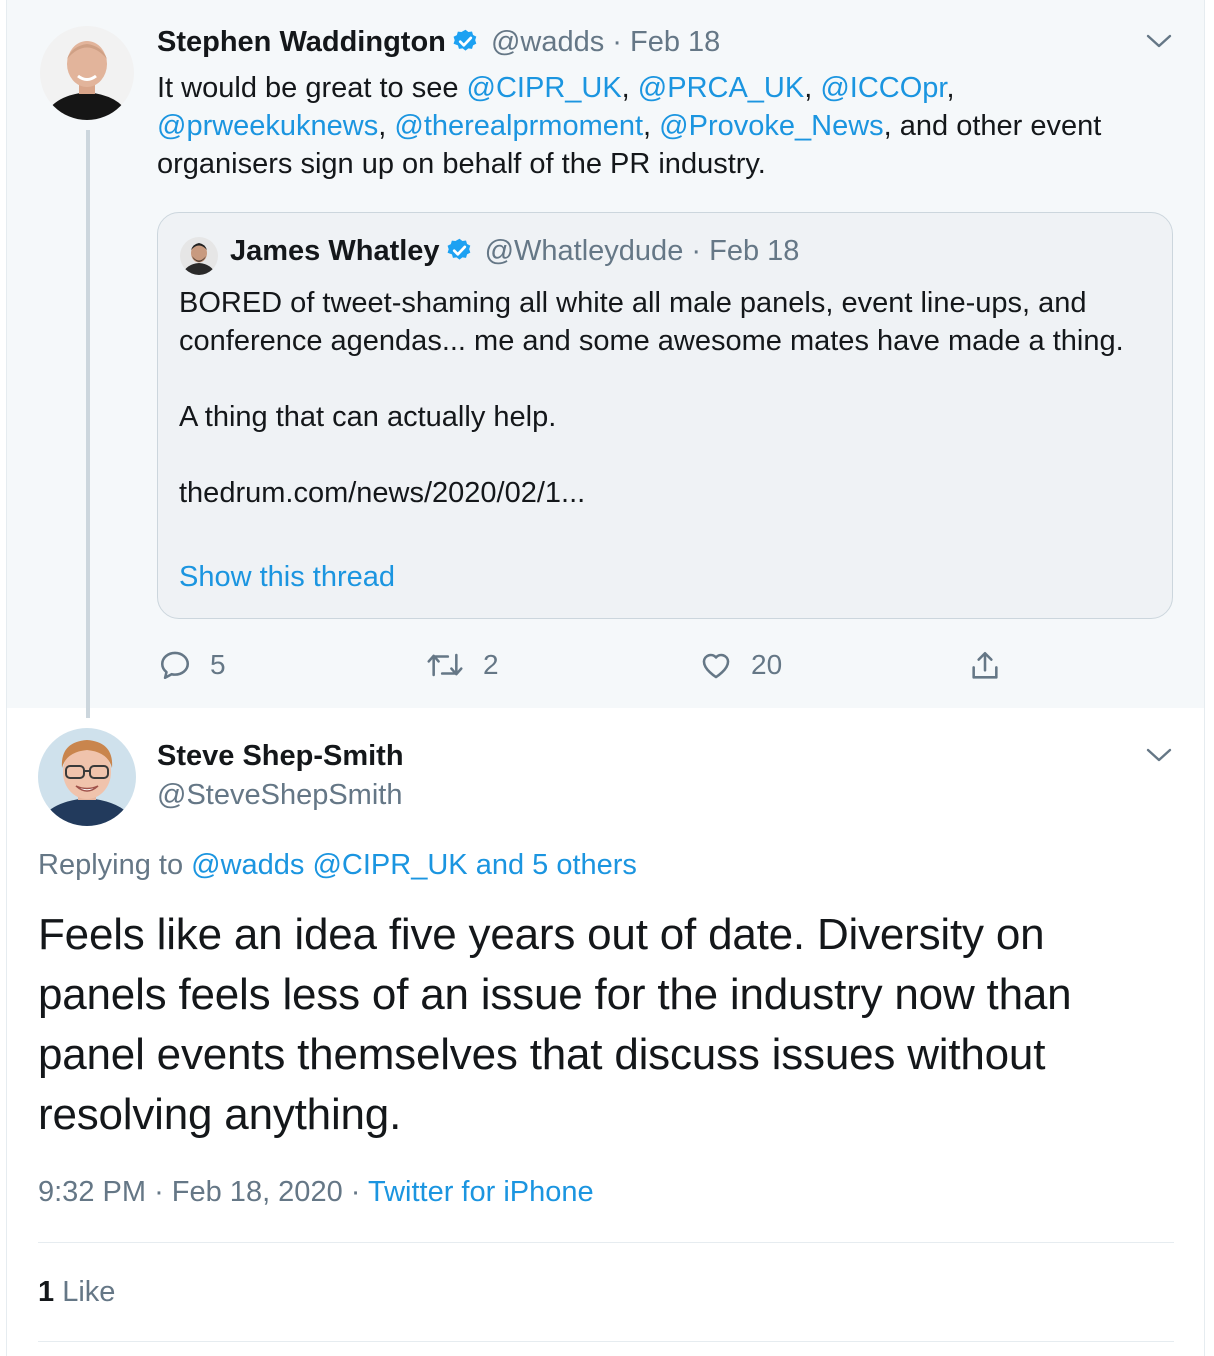 The width and height of the screenshot is (1214, 1356). What do you see at coordinates (175, 665) in the screenshot?
I see `reply-icon` at bounding box center [175, 665].